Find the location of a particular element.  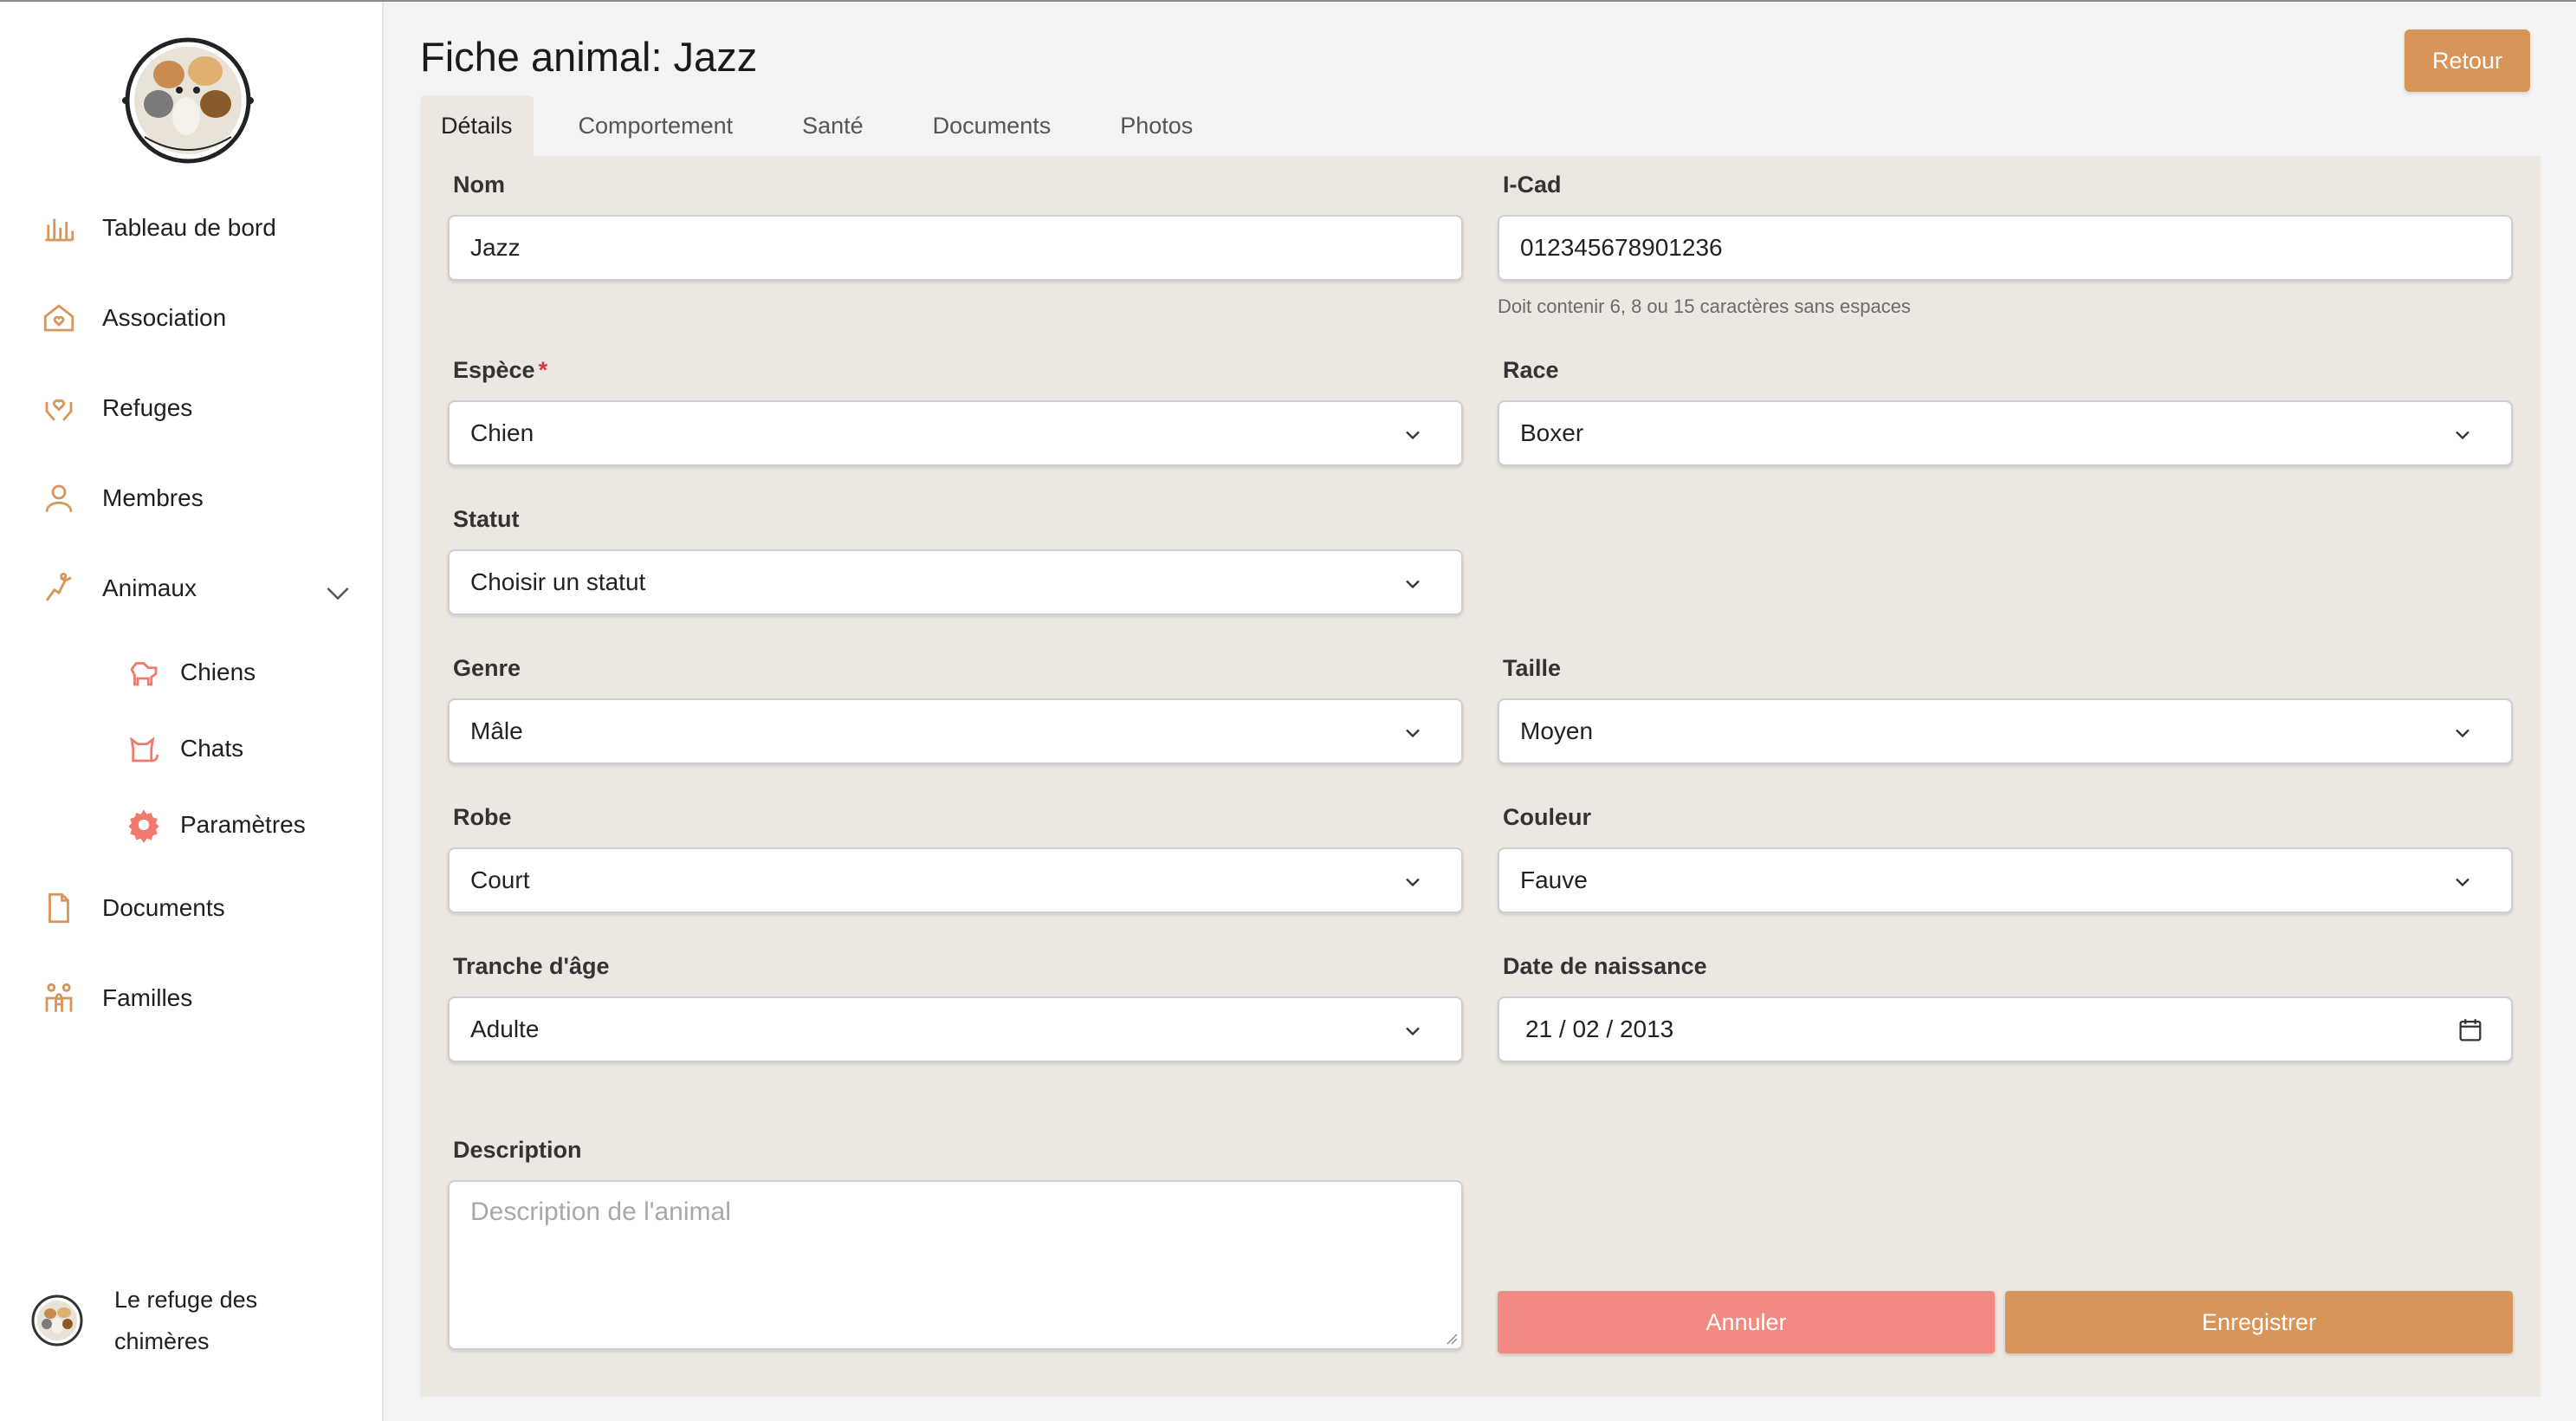

icad-field: 012345678901236 is located at coordinates (2005, 248).